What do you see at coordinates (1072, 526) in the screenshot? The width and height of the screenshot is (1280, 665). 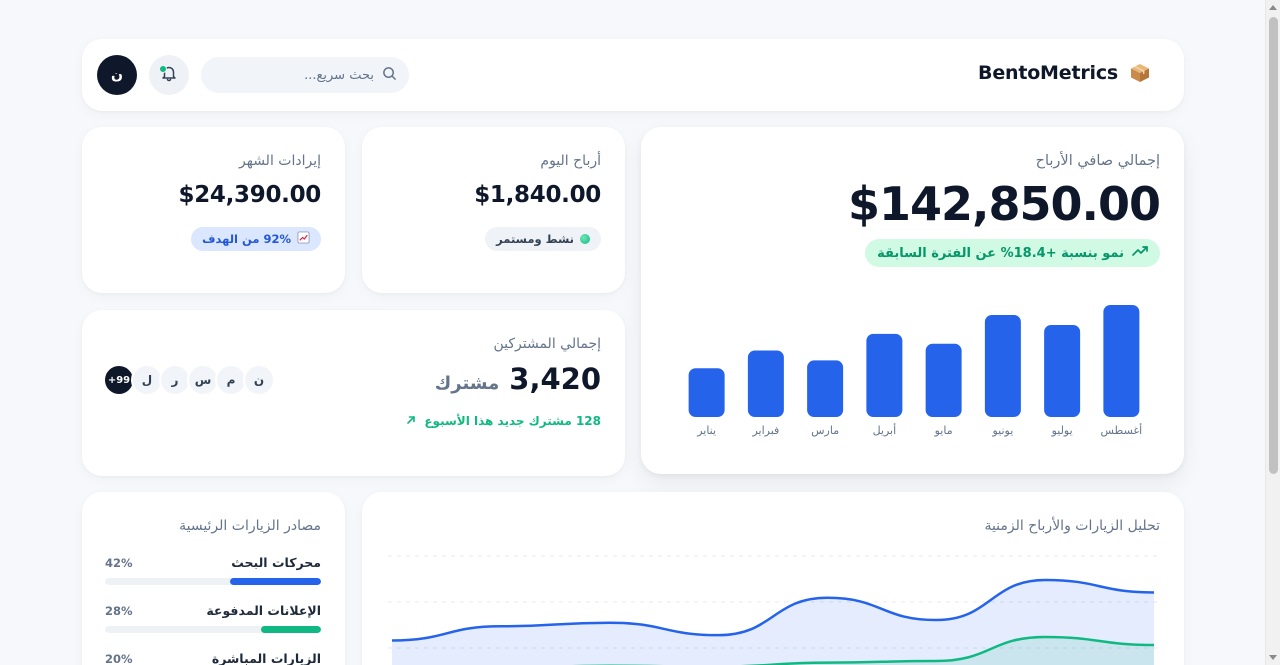 I see `time-analysis-title: تحليل الزيارات والأرباح الزمنية` at bounding box center [1072, 526].